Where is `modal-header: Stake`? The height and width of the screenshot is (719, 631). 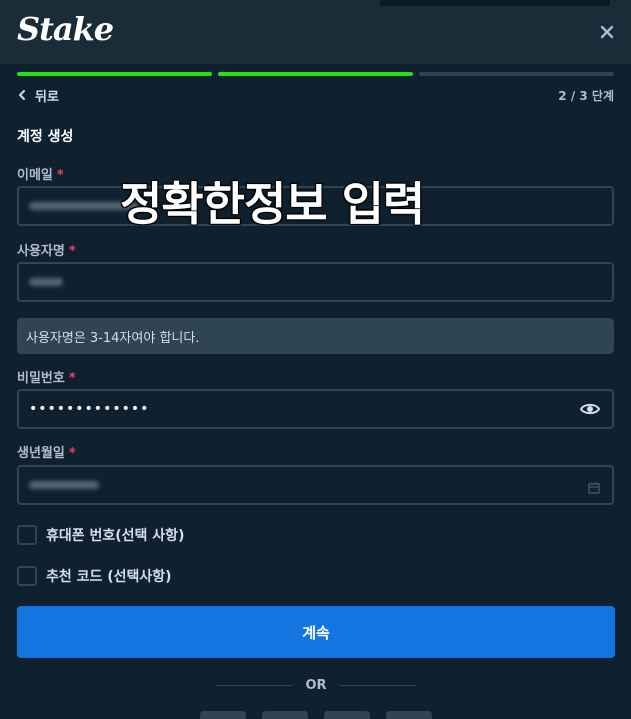 modal-header: Stake is located at coordinates (315, 32).